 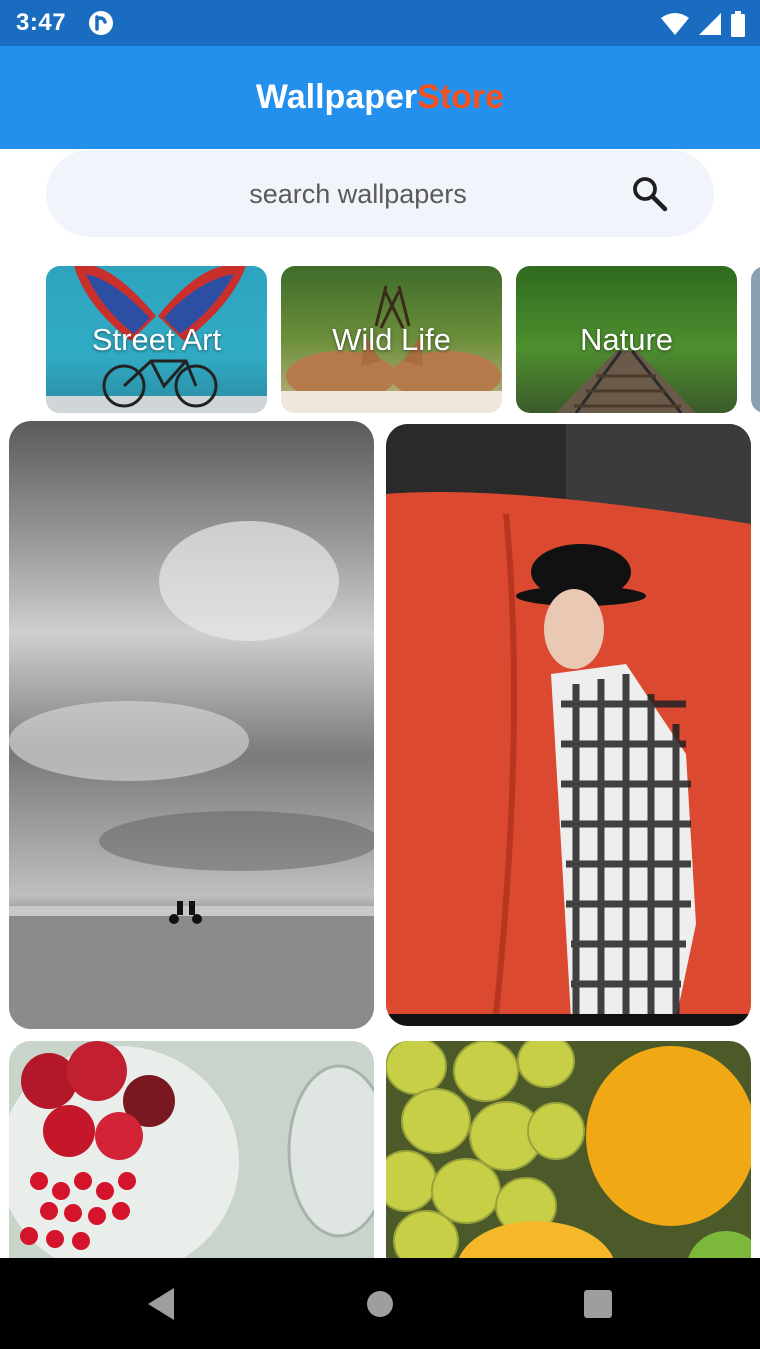 I want to click on status-bar: 3:47, so click(x=380, y=23).